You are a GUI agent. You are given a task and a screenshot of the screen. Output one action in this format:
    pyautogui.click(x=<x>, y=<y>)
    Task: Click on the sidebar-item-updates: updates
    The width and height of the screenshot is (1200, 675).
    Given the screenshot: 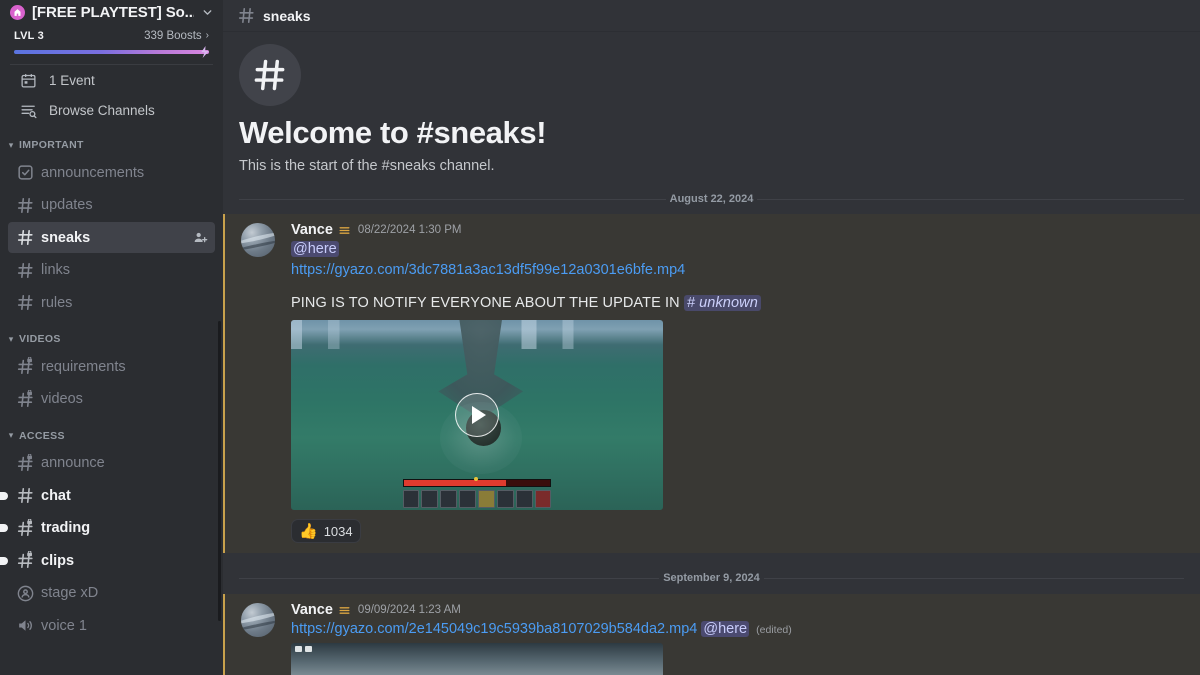 What is the action you would take?
    pyautogui.click(x=111, y=205)
    